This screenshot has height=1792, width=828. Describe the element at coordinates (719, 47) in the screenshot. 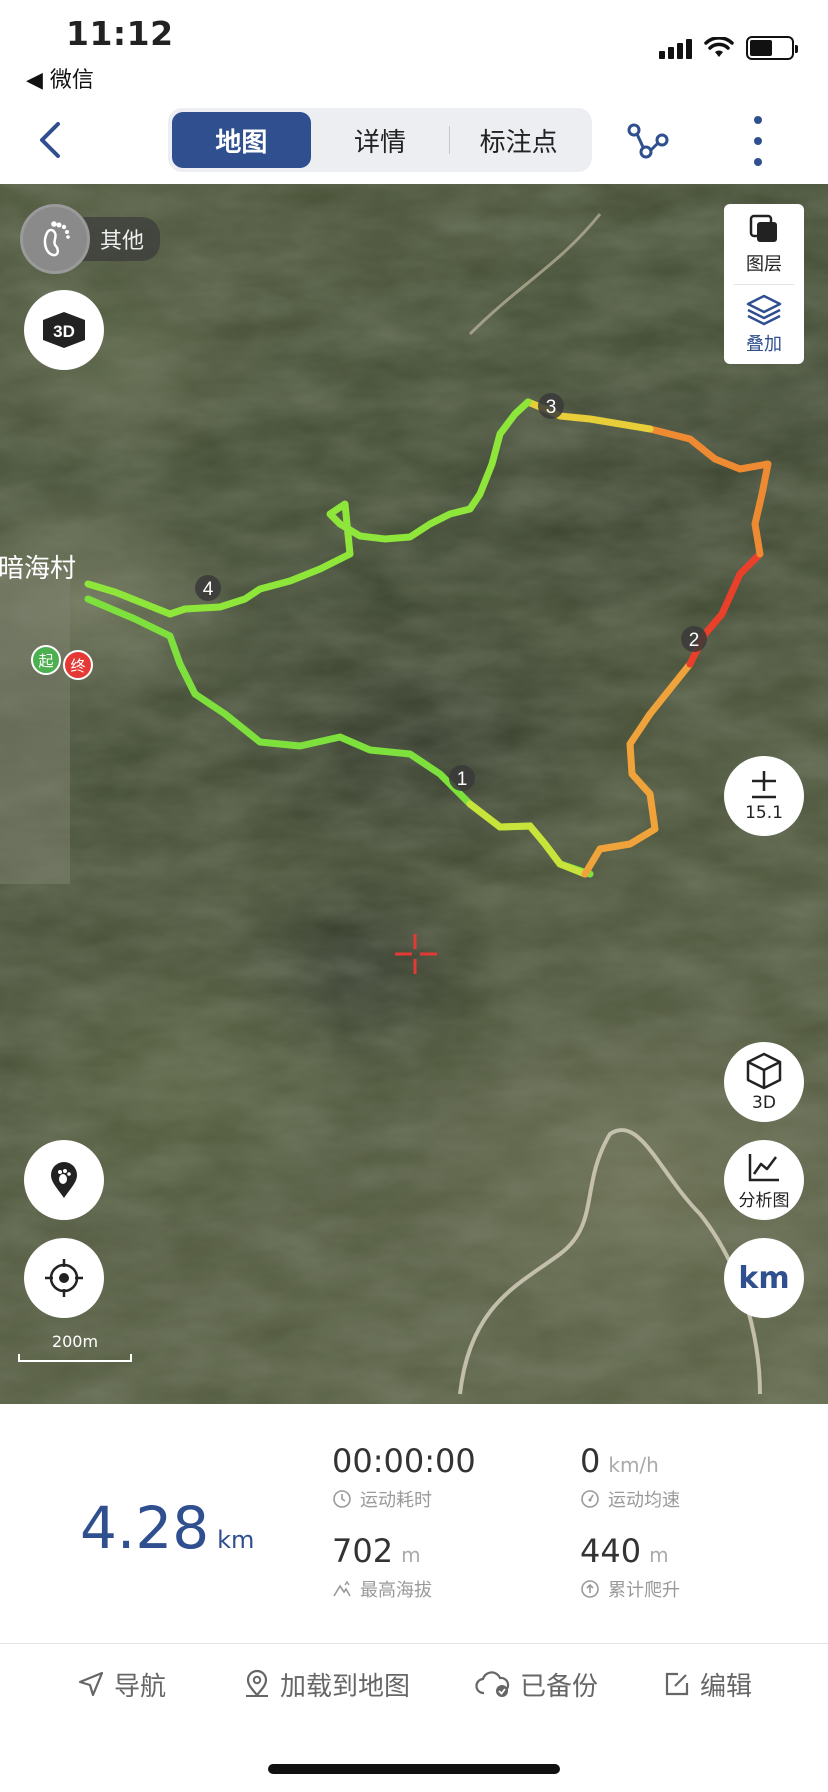

I see `wifi-icon` at that location.